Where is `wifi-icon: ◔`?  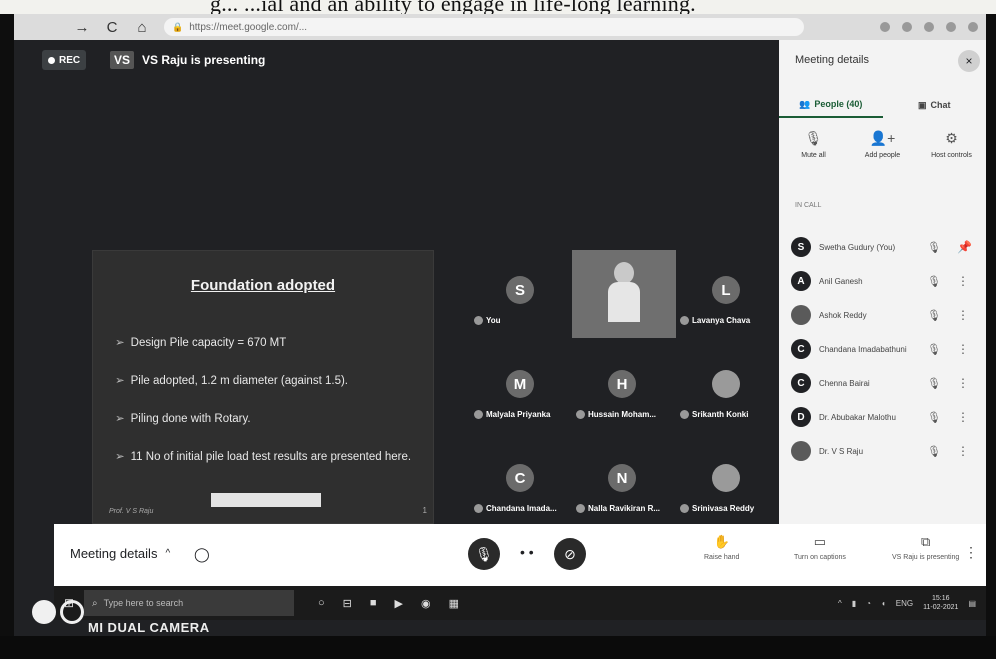 wifi-icon: ◔ is located at coordinates (868, 603).